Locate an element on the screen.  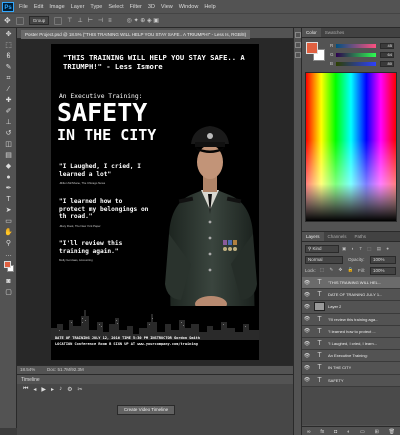
menu-file: File is located at coordinates (23, 7).